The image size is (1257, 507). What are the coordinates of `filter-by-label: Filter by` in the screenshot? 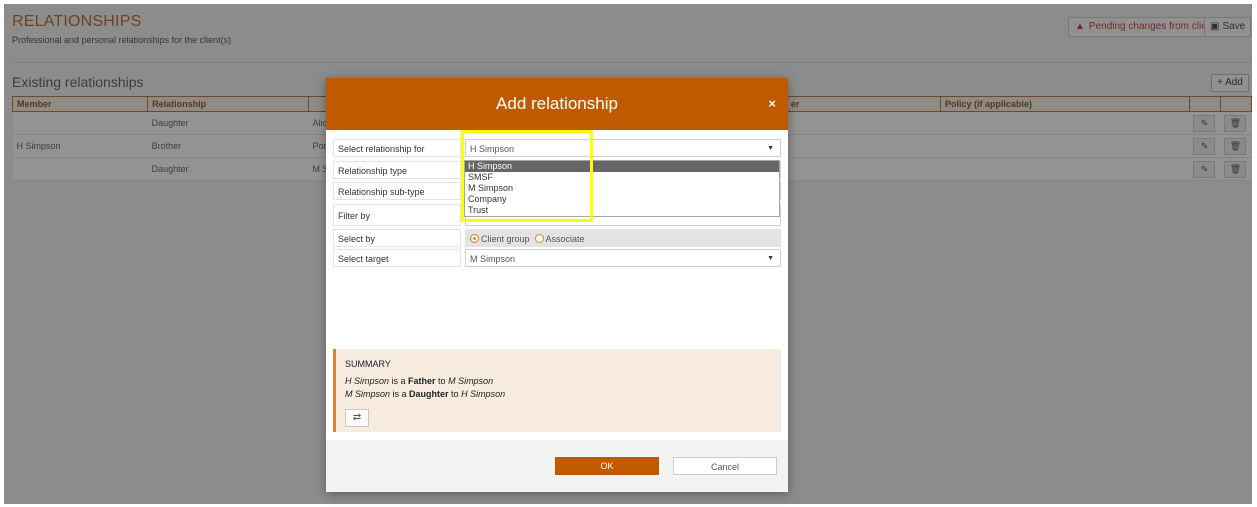 It's located at (397, 215).